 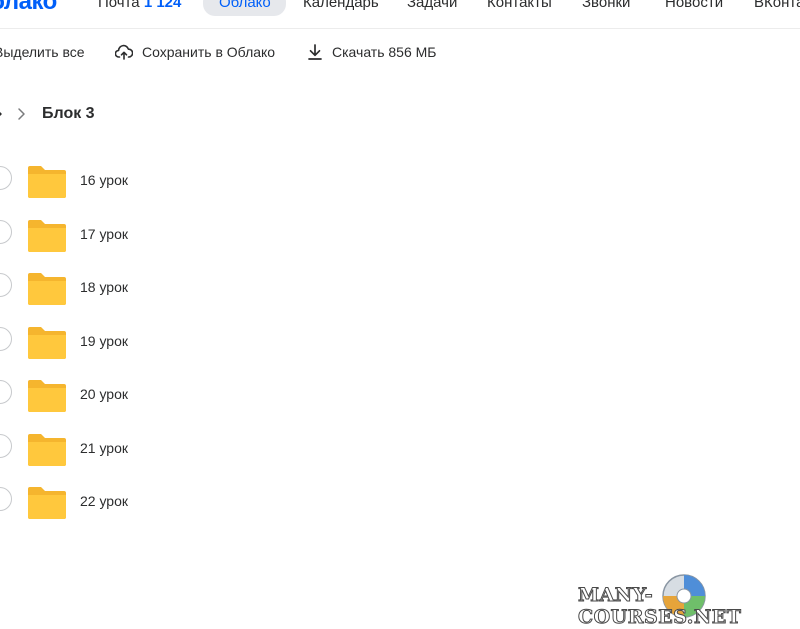 What do you see at coordinates (139, 5) in the screenshot?
I see `nav-item-mail: Почта 1 124` at bounding box center [139, 5].